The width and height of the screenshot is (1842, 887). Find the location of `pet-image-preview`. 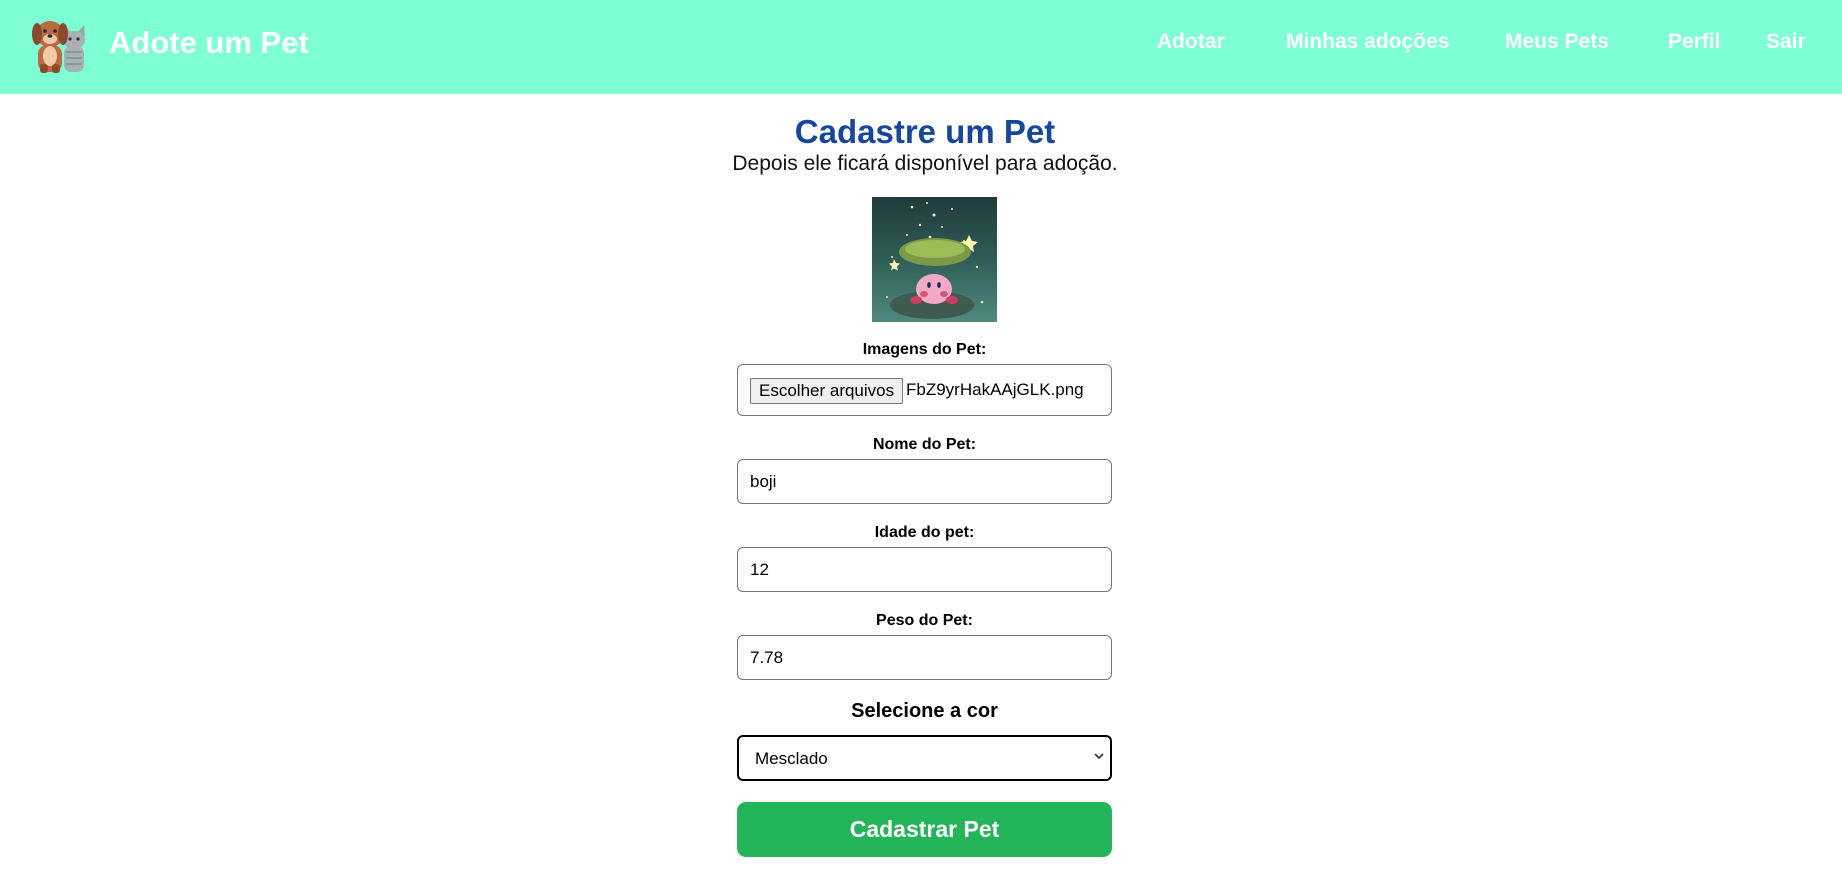

pet-image-preview is located at coordinates (934, 259).